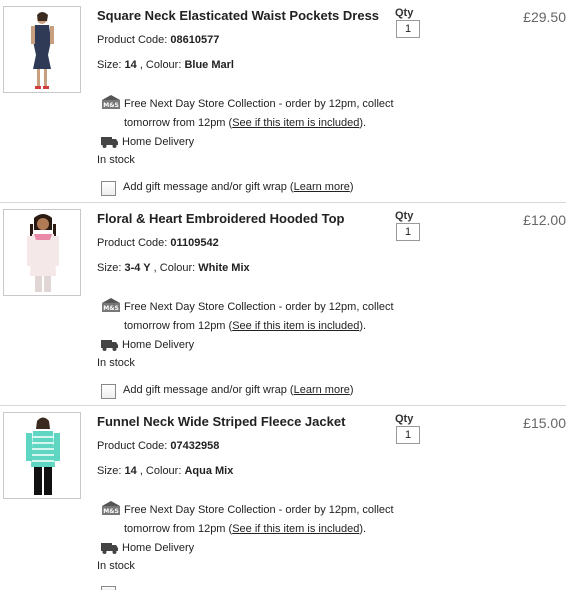 The height and width of the screenshot is (590, 576). Describe the element at coordinates (544, 17) in the screenshot. I see `item-price: £29.50` at that location.